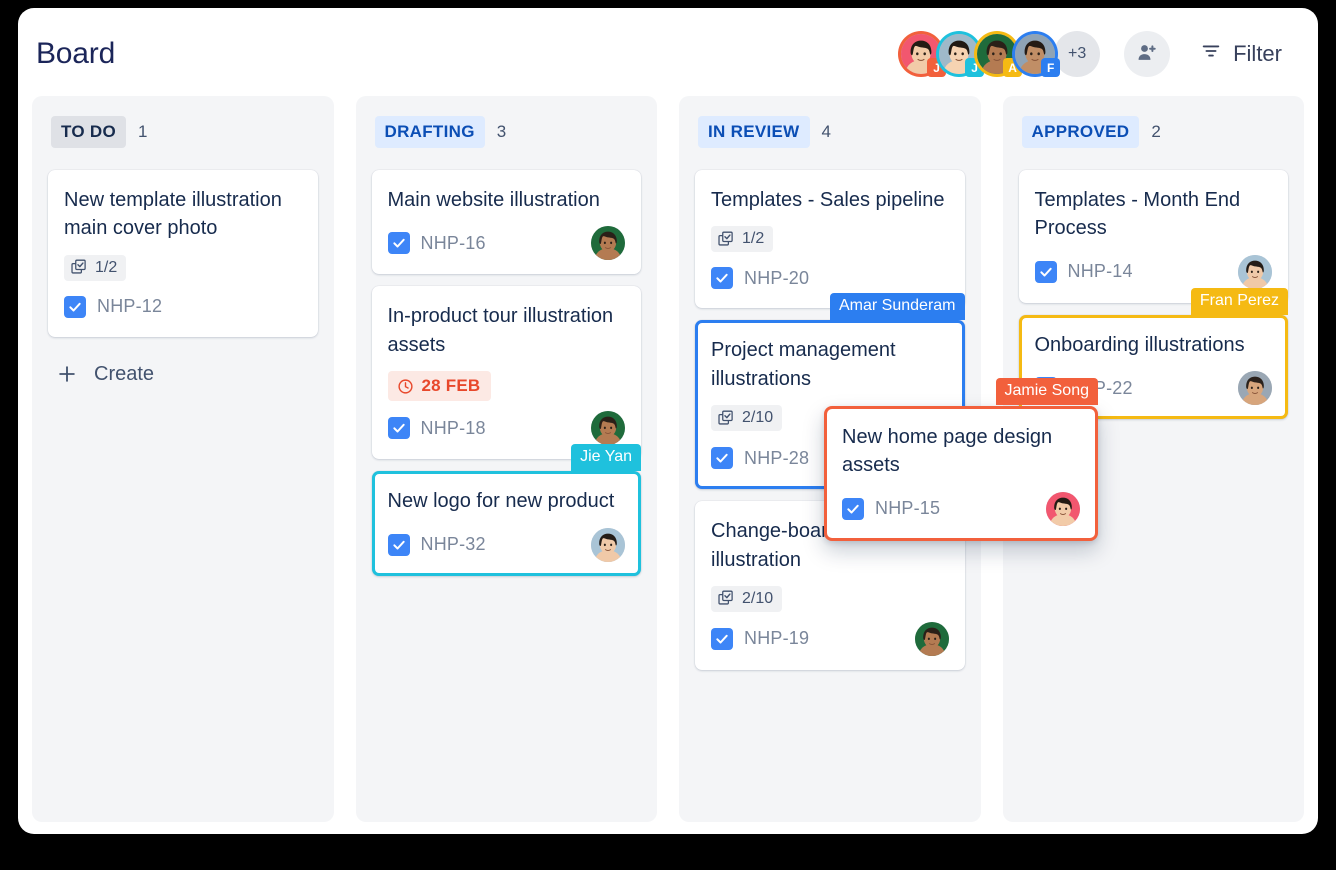 The height and width of the screenshot is (870, 1336). Describe the element at coordinates (501, 131) in the screenshot. I see `column-count: 3` at that location.